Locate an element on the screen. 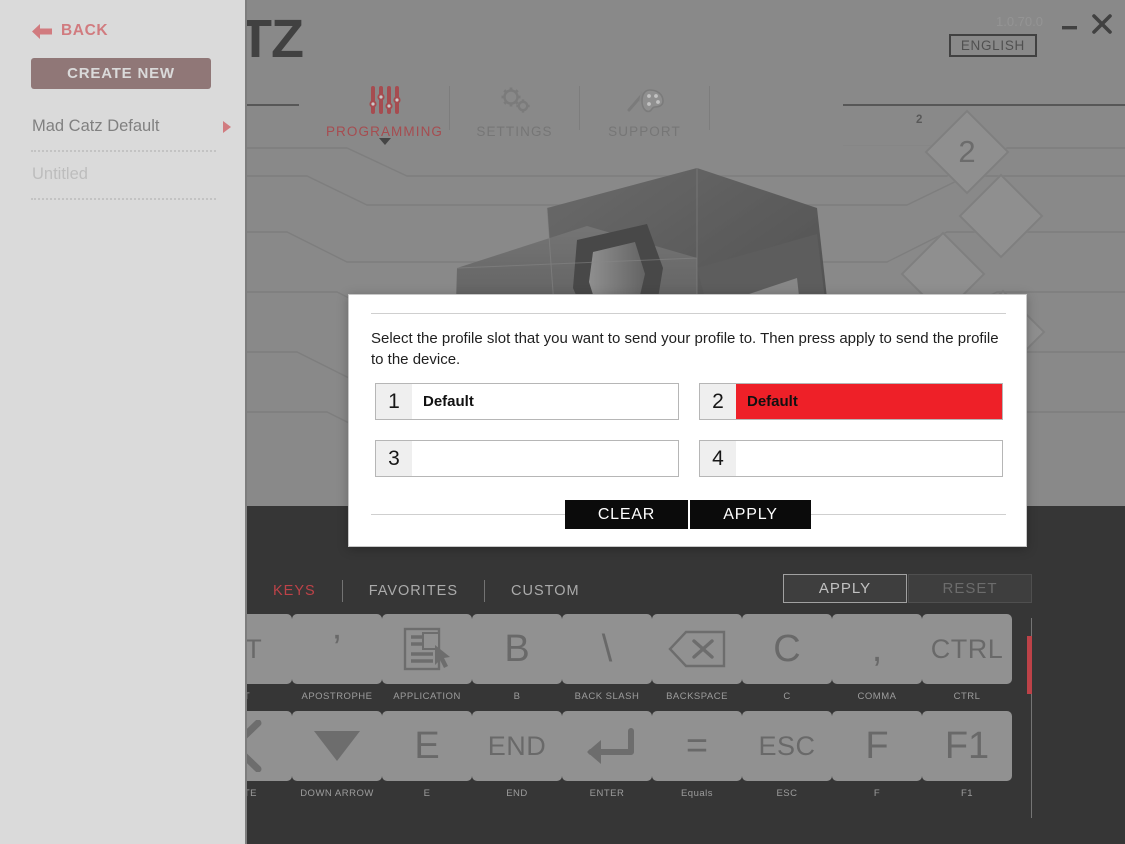  key-ctrl: CTRL is located at coordinates (967, 649).